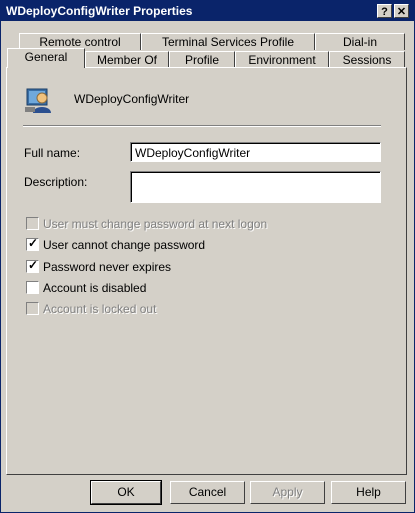 The image size is (415, 513). I want to click on tab-terminal-services-profile: Terminal Services Profile, so click(228, 41).